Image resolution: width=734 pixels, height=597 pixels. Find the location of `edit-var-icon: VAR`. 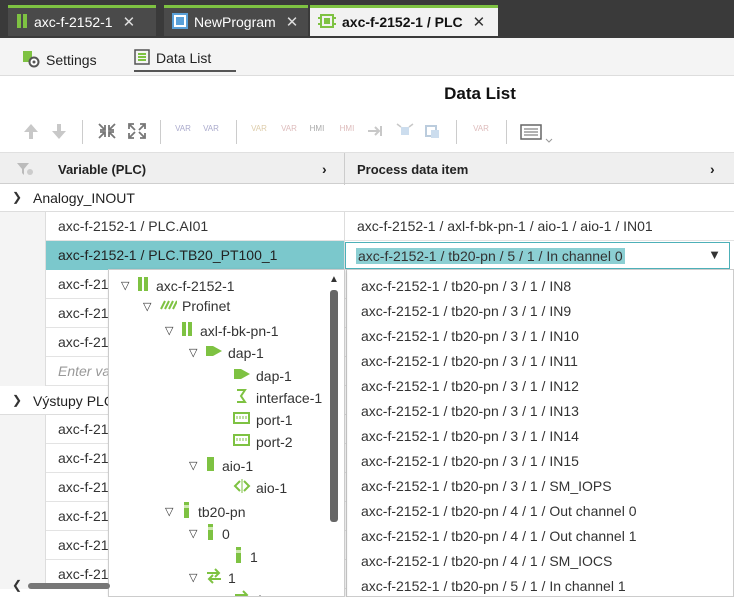

edit-var-icon: VAR is located at coordinates (259, 132).